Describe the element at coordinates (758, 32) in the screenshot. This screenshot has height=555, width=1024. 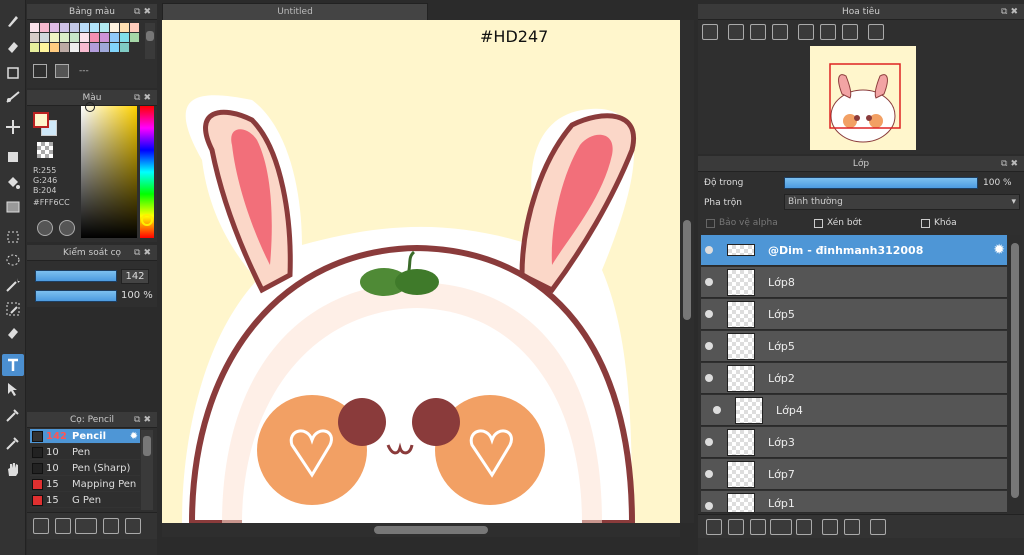
I see `actual-size-icon` at that location.